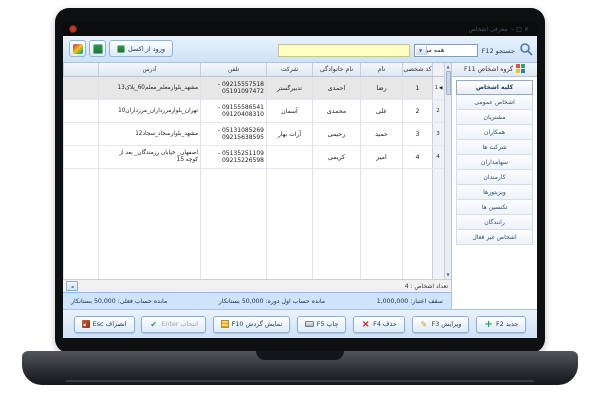  What do you see at coordinates (104, 324) in the screenshot?
I see `action-cancel-button: انصراف Esc` at bounding box center [104, 324].